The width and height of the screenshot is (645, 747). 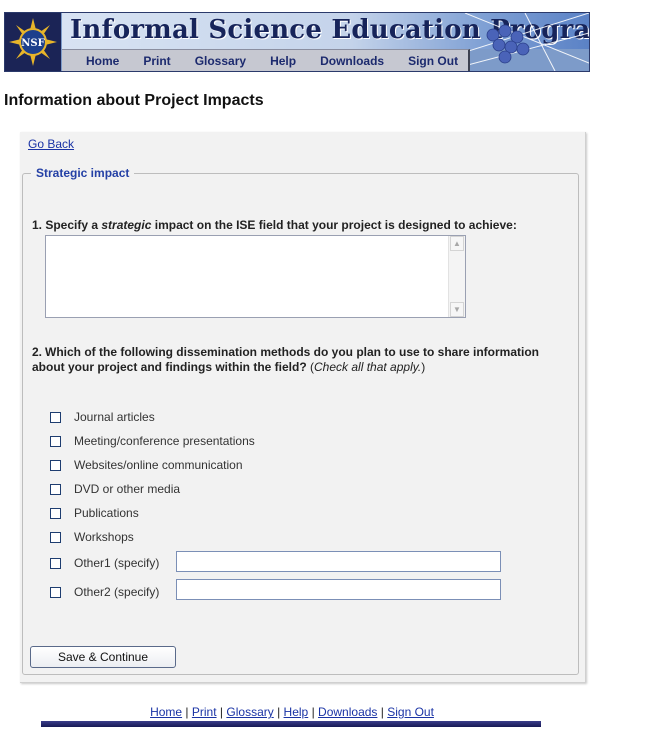 I want to click on nsf-logo: NSF, so click(x=33, y=42).